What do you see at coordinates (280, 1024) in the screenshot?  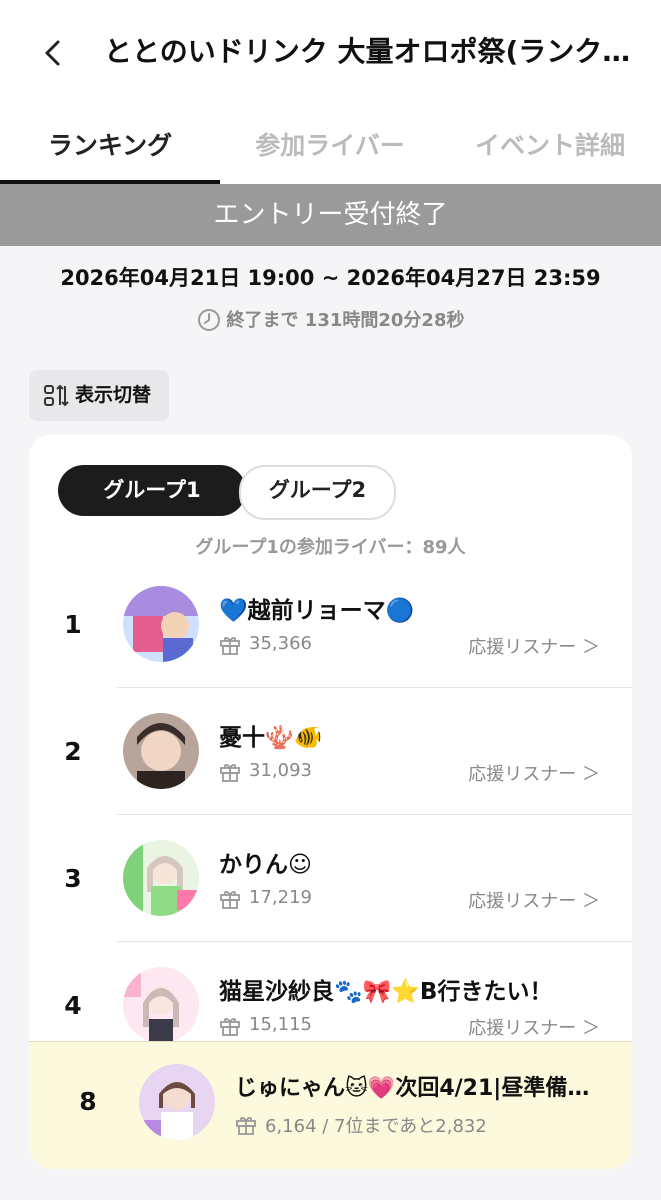 I see `score: 15,115` at bounding box center [280, 1024].